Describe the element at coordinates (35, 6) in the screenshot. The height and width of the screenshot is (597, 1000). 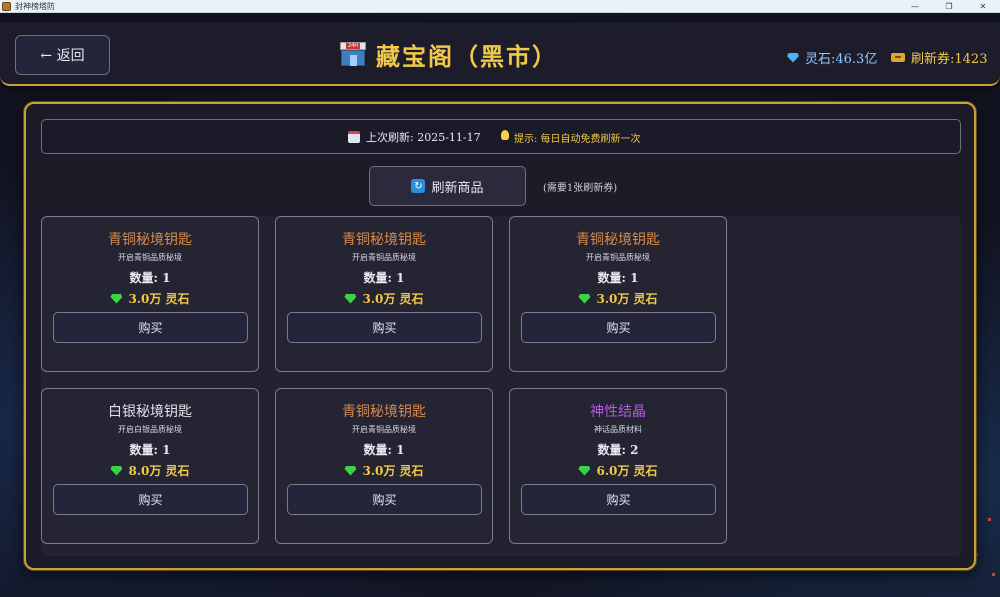
I see `window-title: 封神榜塔防` at that location.